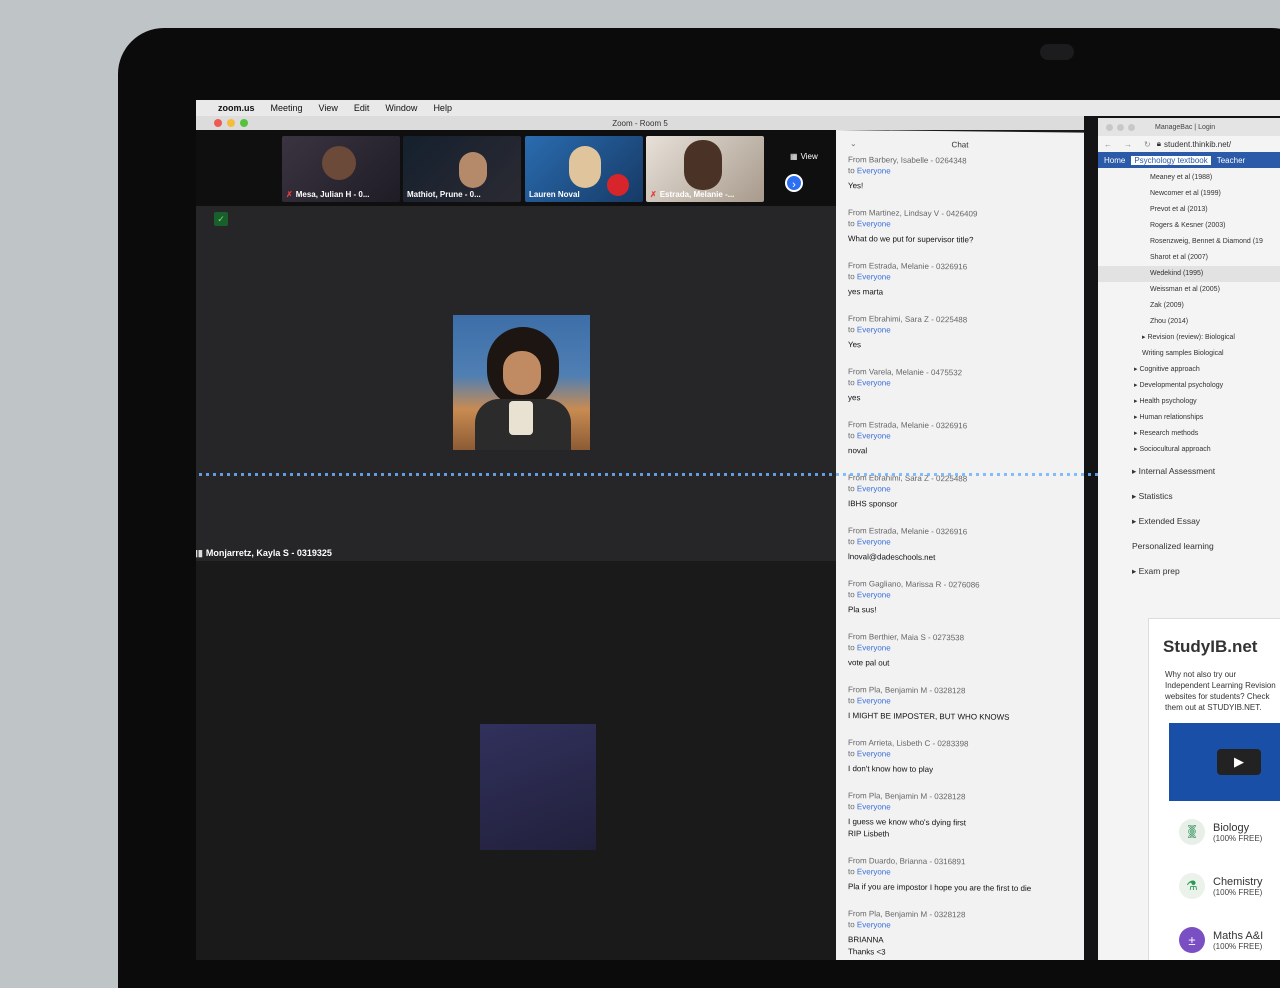  I want to click on nav-home: Home, so click(1114, 160).